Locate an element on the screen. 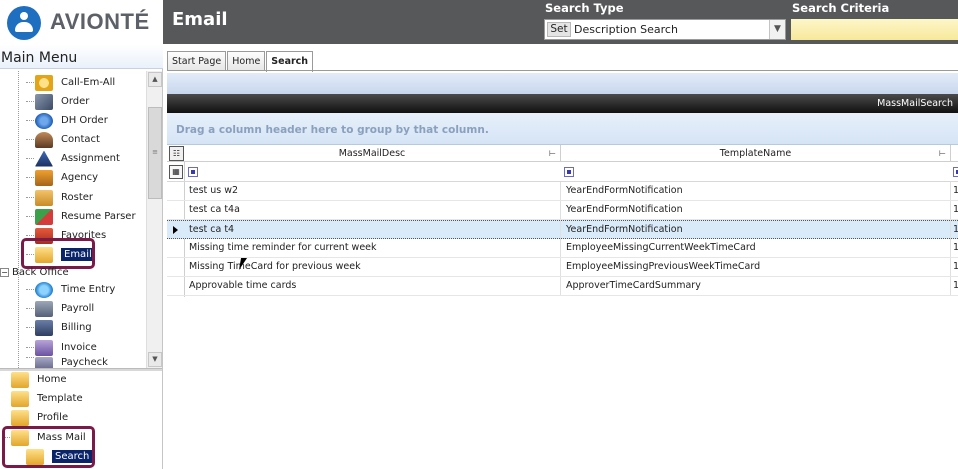  sidebar-item-label: Billing is located at coordinates (76, 327).